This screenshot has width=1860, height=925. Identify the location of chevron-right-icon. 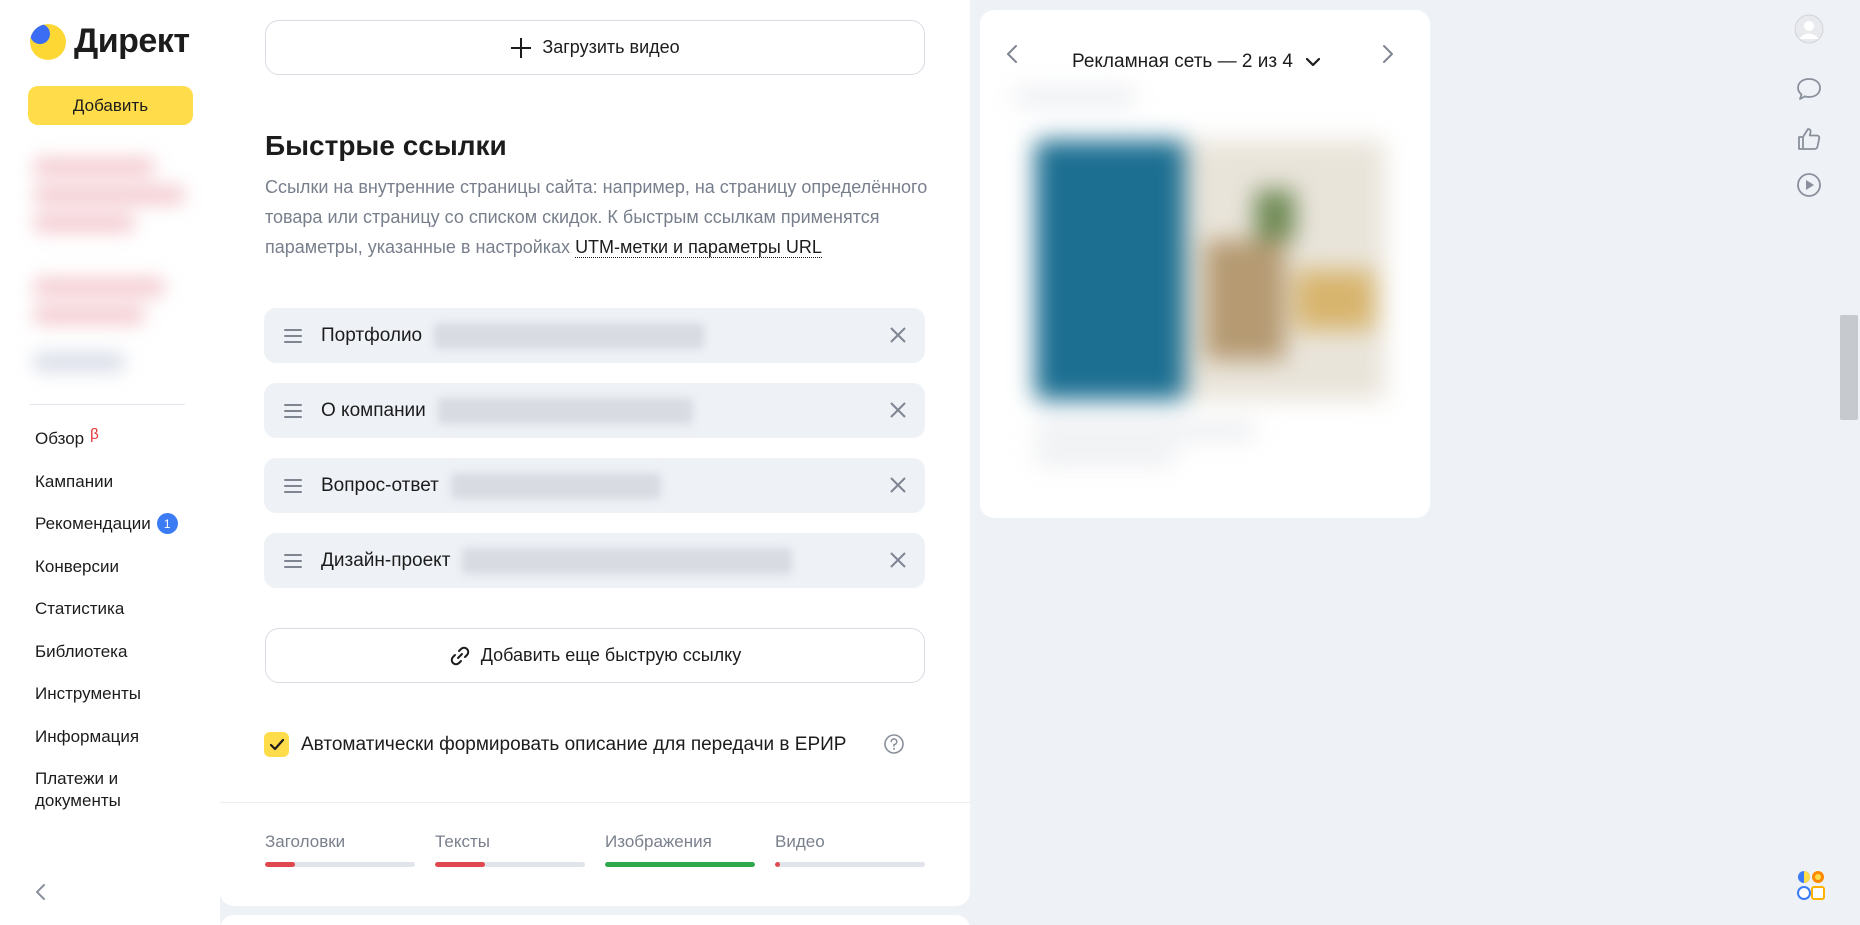
(1388, 54).